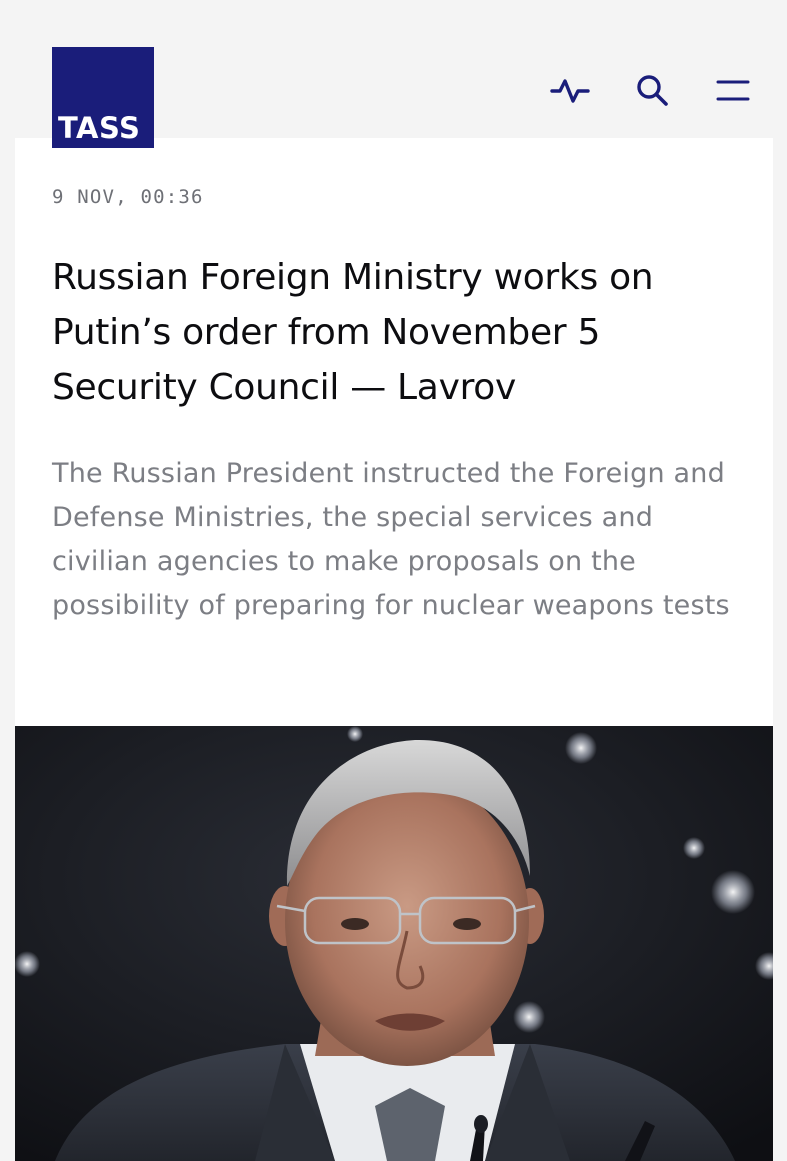 The image size is (787, 1161). Describe the element at coordinates (733, 90) in the screenshot. I see `menu-icon` at that location.